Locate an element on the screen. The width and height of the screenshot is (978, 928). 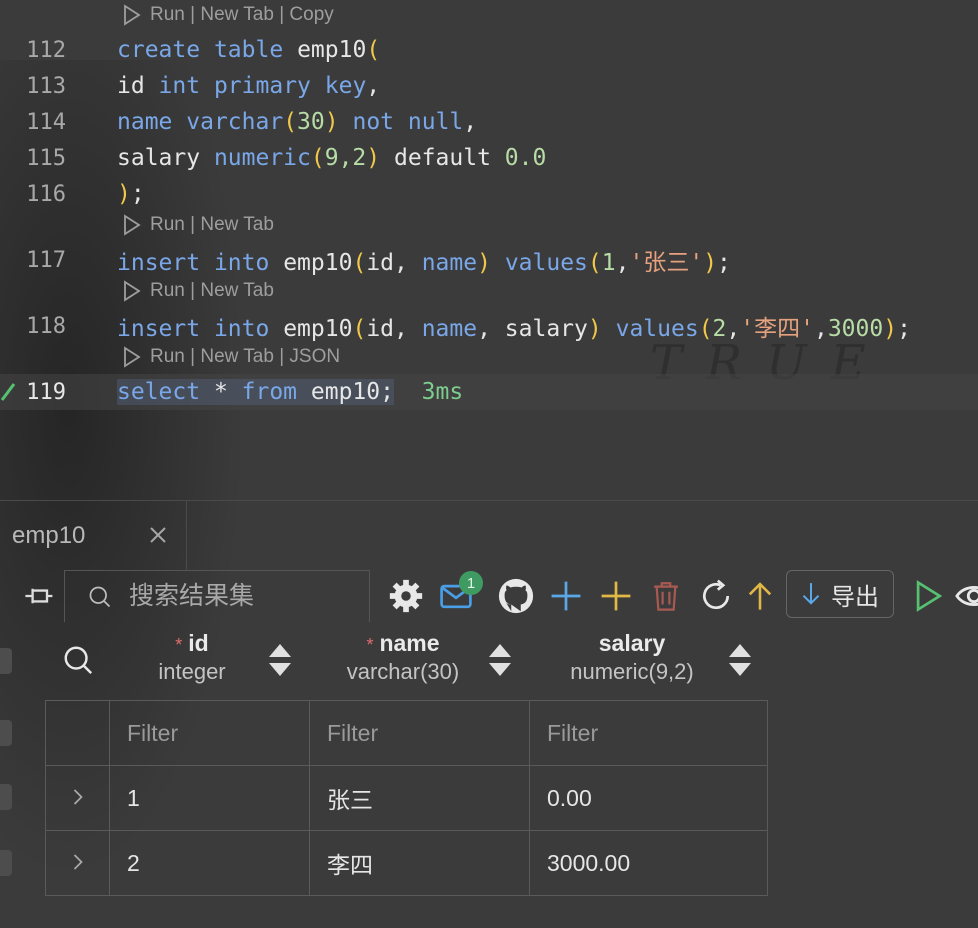
line-number: 116 is located at coordinates (46, 194).